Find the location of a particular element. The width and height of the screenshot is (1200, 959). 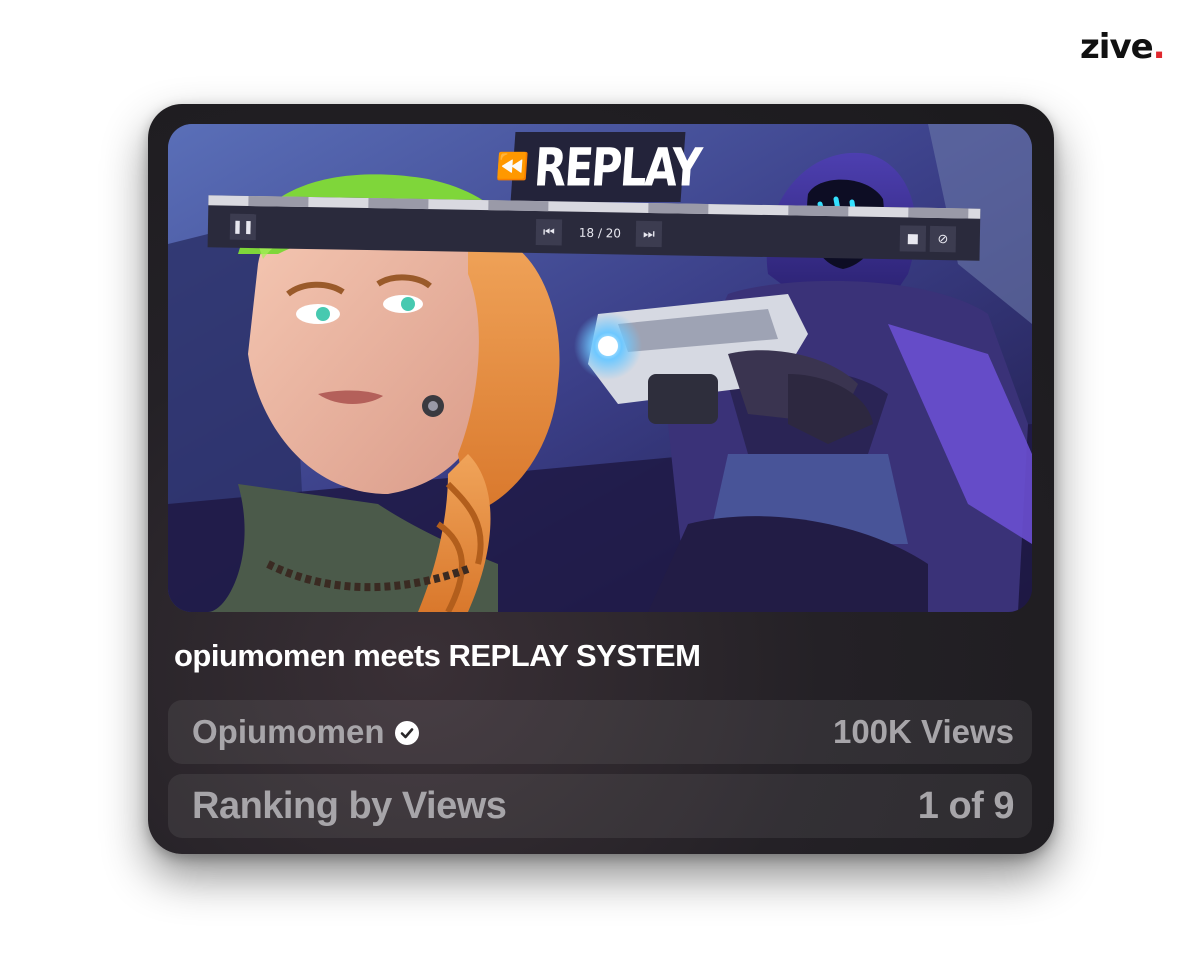

brand-logo: zive. is located at coordinates (1123, 47).